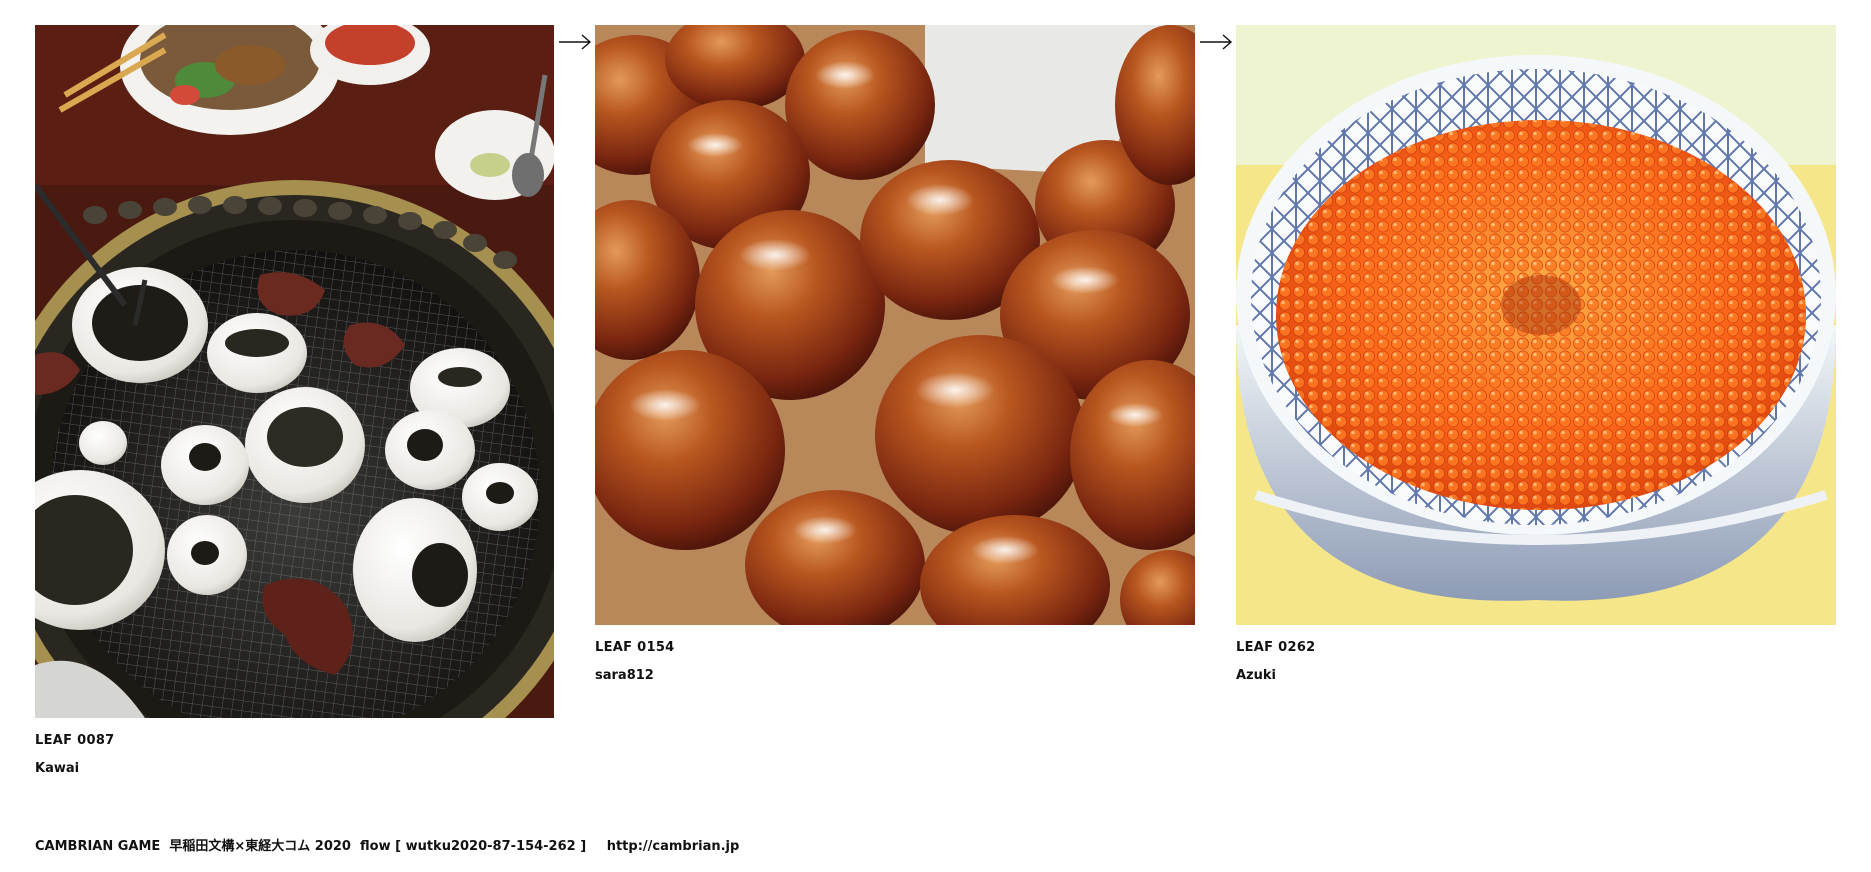 This screenshot has width=1871, height=872. I want to click on leaf-author: Azuki, so click(1536, 676).